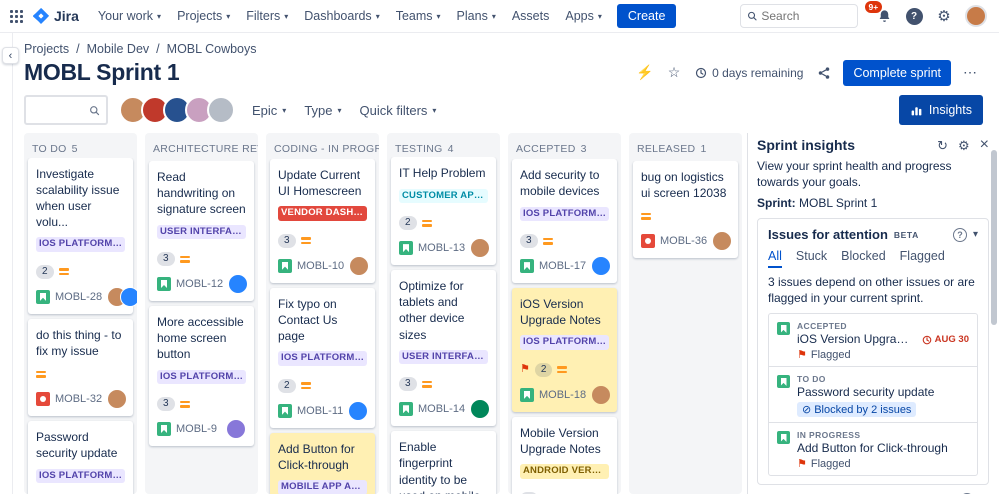 The height and width of the screenshot is (494, 999). What do you see at coordinates (976, 16) in the screenshot?
I see `user-avatar` at bounding box center [976, 16].